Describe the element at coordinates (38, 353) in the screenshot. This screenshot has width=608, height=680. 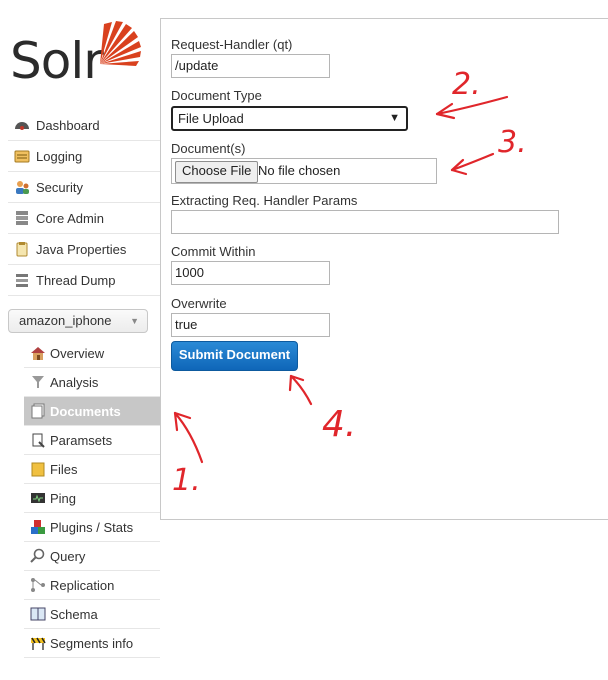
I see `overview-icon` at that location.